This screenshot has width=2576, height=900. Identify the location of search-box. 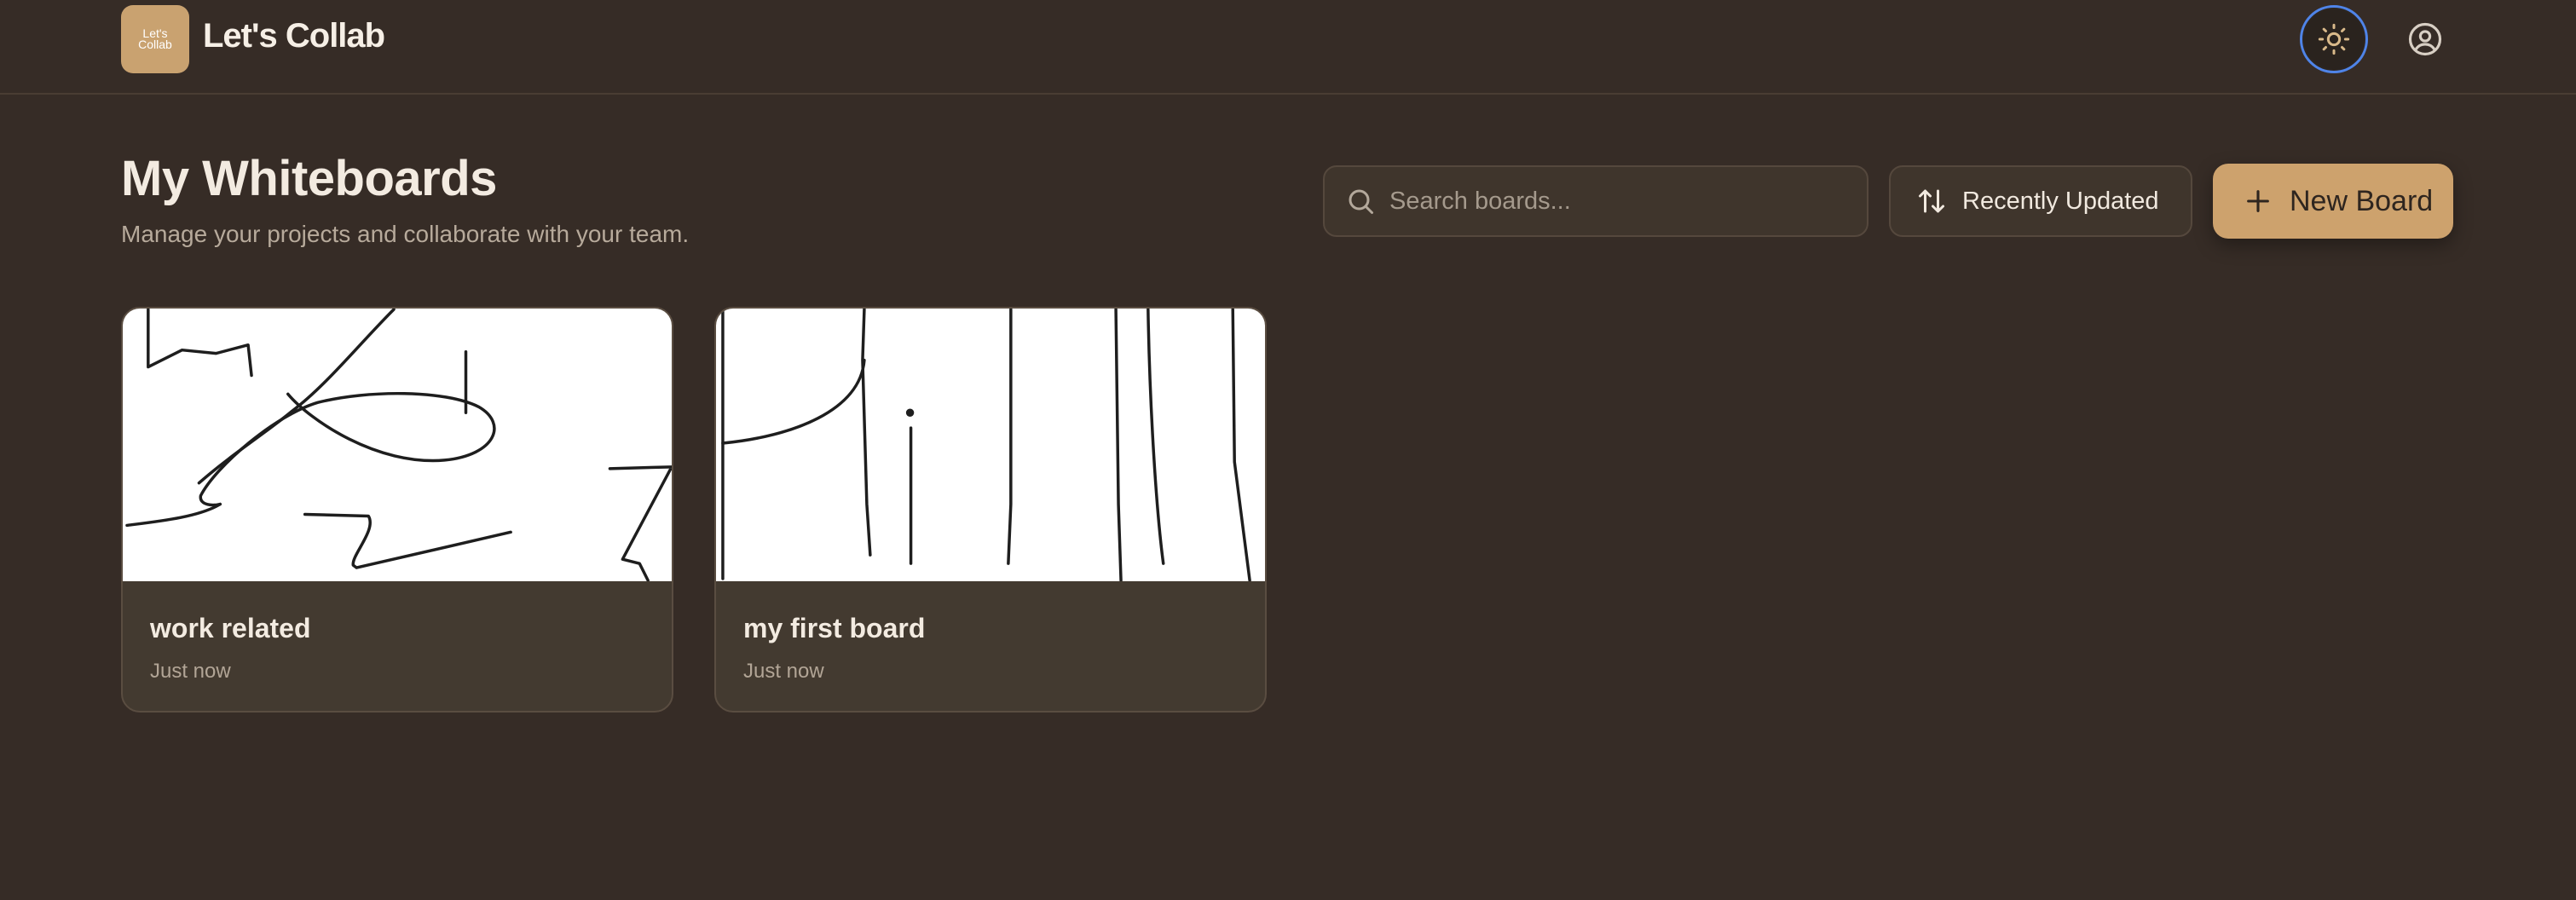
(1595, 201).